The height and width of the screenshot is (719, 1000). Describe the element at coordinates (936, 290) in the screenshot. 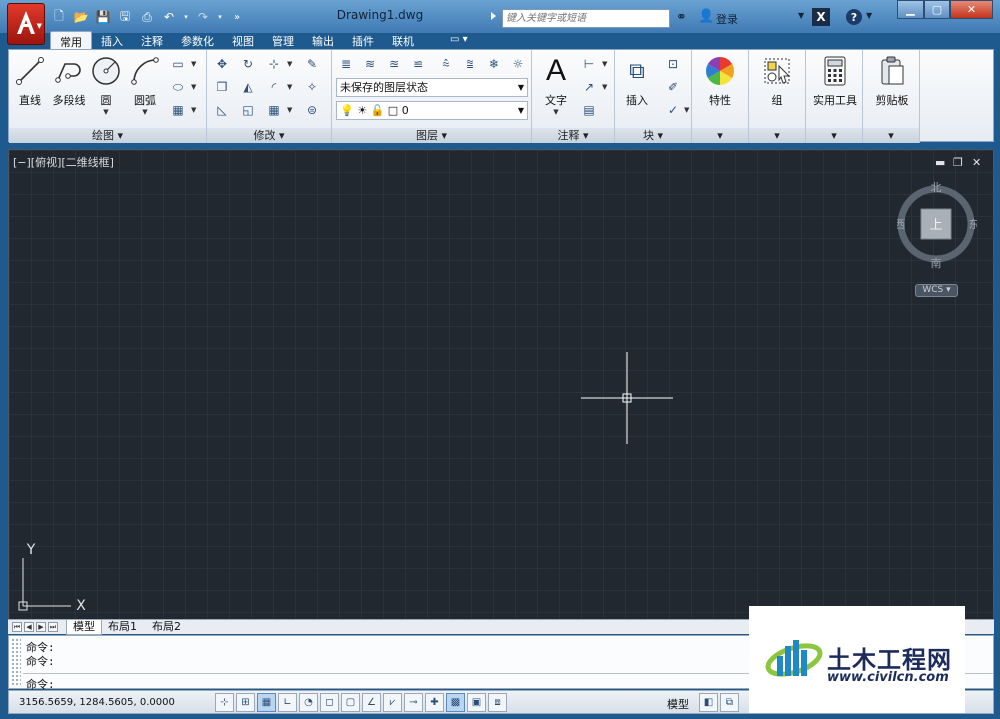

I see `wcs-menu: WCS ▾` at that location.